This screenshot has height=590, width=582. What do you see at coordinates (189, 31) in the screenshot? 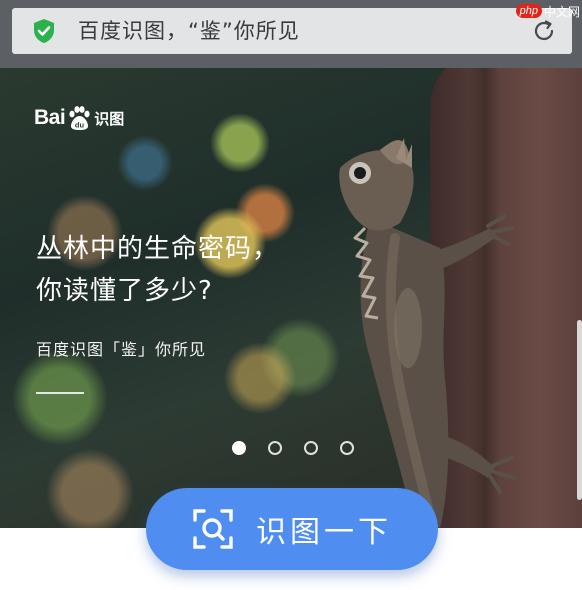
I see `status-text: 百度识图，“鉴”你所见` at bounding box center [189, 31].